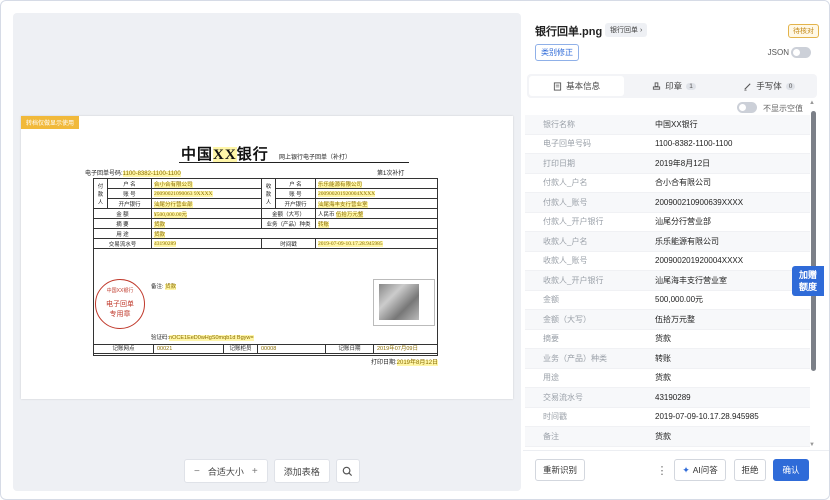 The width and height of the screenshot is (830, 500). What do you see at coordinates (577, 86) in the screenshot?
I see `tab-basic-info: 基本信息` at bounding box center [577, 86].